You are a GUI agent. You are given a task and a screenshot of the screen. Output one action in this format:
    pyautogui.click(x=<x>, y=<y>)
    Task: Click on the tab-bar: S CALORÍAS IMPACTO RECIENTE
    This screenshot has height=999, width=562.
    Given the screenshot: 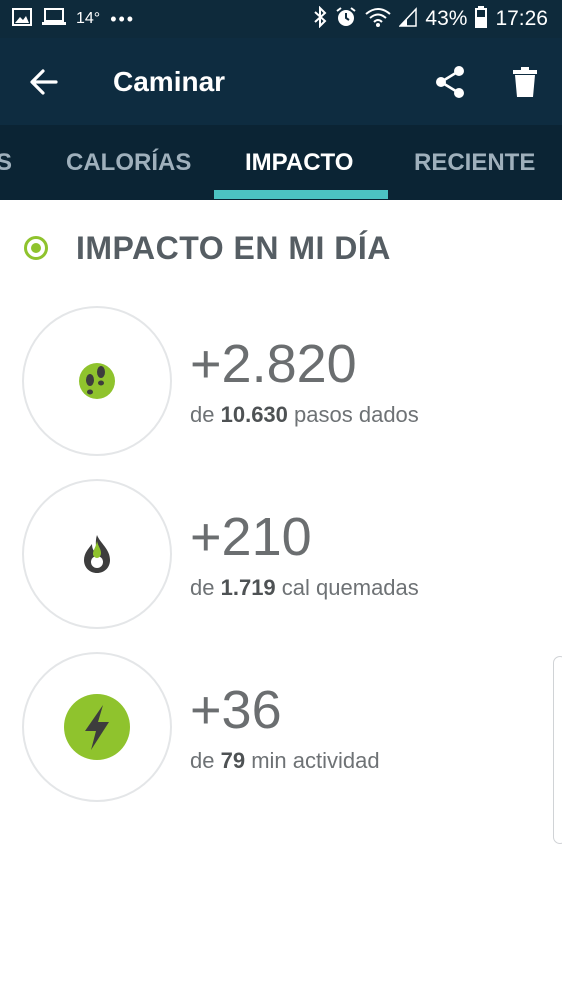 What is the action you would take?
    pyautogui.click(x=281, y=162)
    